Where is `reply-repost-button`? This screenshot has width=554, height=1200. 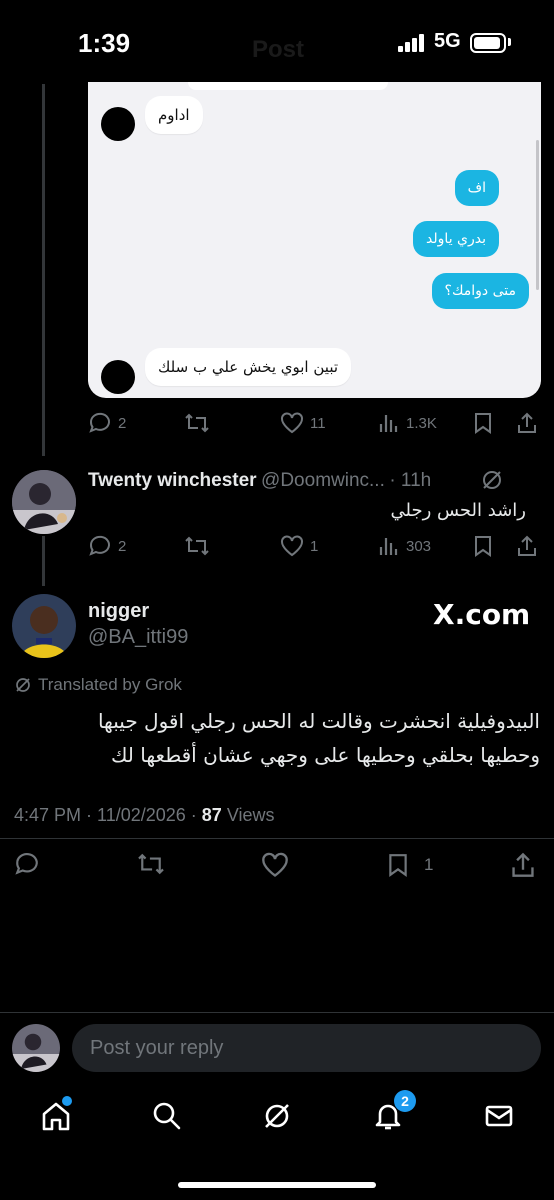
reply-repost-button is located at coordinates (197, 546).